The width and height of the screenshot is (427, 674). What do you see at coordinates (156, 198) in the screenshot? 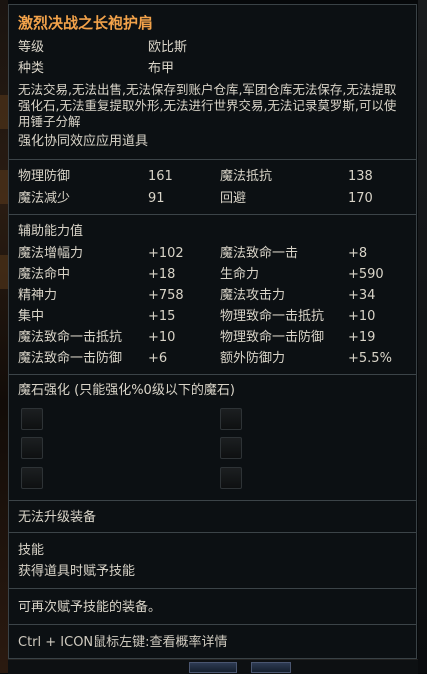
I see `stat-value: 91` at bounding box center [156, 198].